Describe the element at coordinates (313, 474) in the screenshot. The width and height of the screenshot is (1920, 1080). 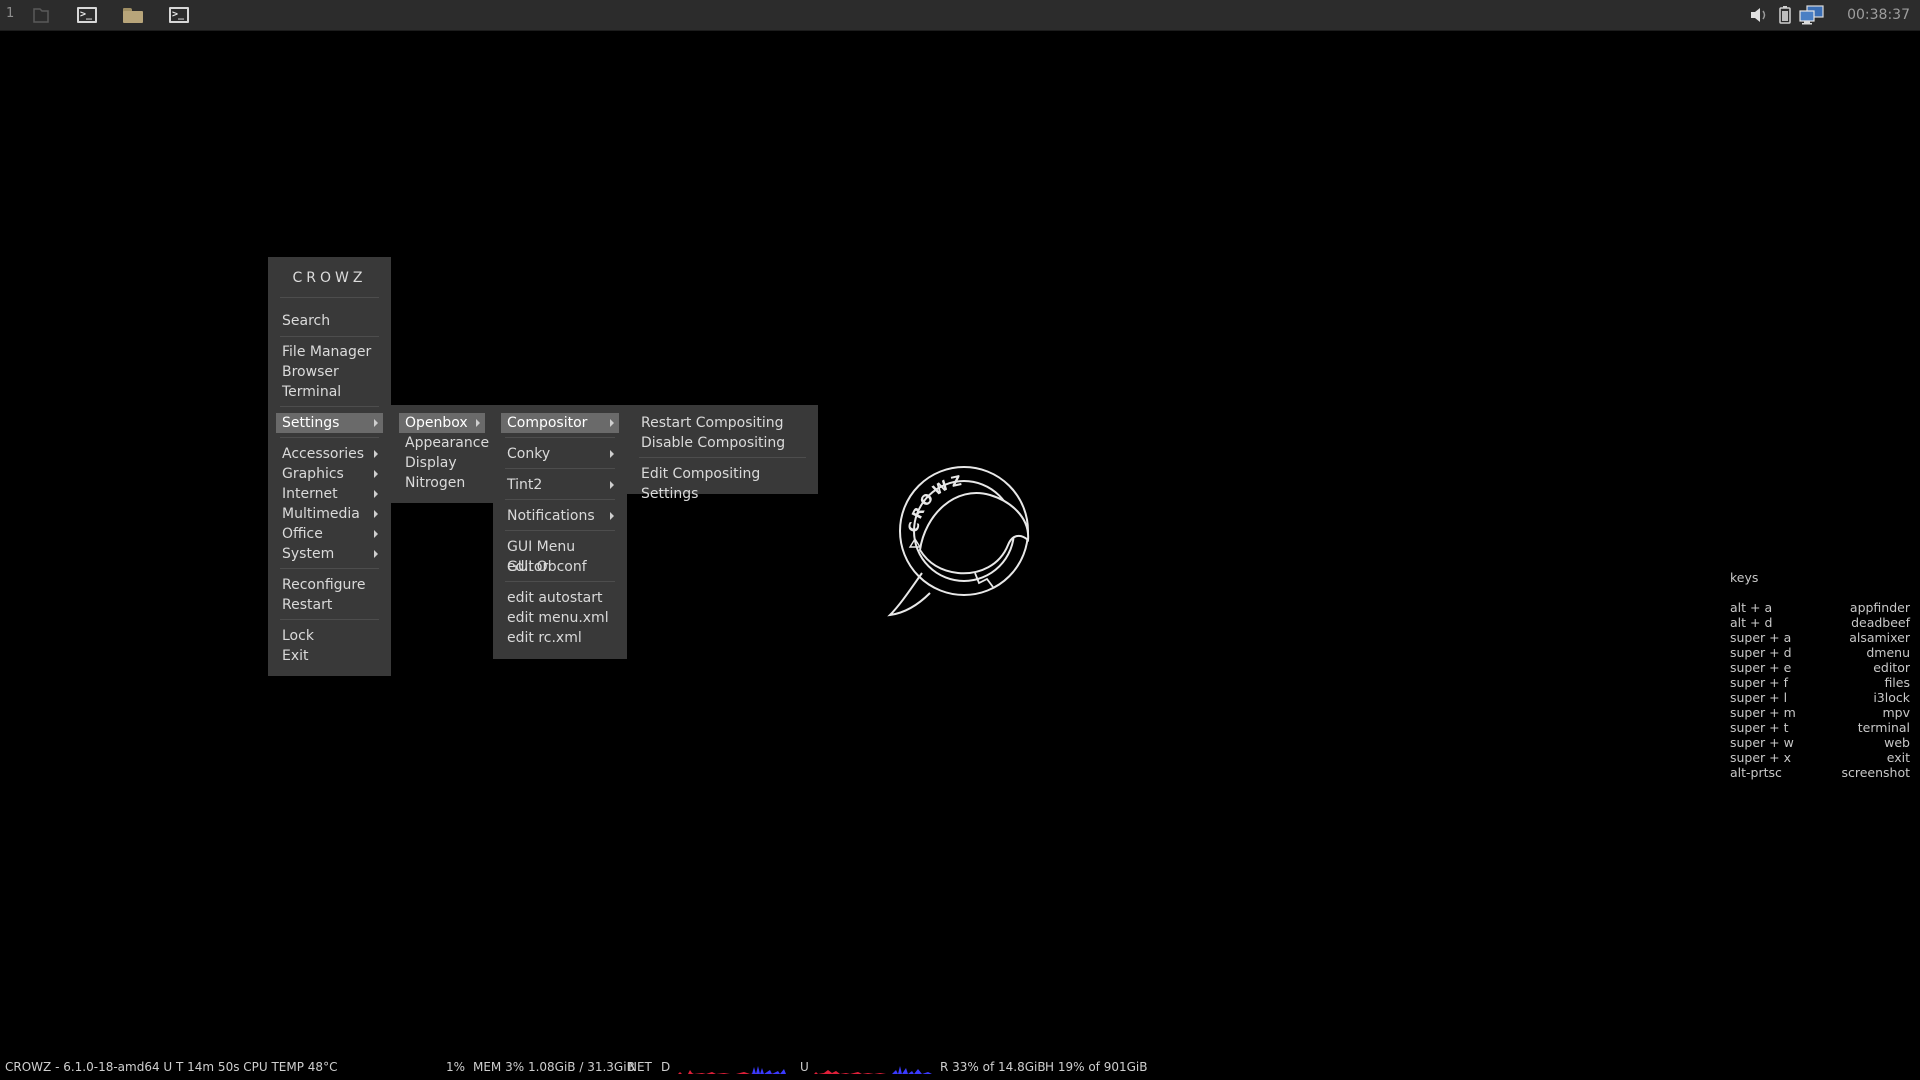
I see `menu-item-label: Graphics` at that location.